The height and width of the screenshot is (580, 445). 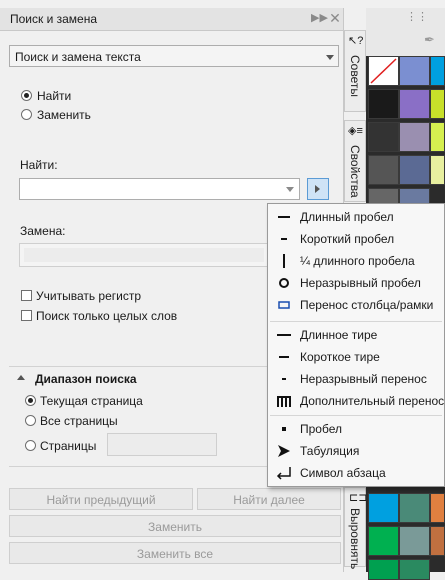 I want to click on palette-header: ⋮⋮, so click(x=405, y=16).